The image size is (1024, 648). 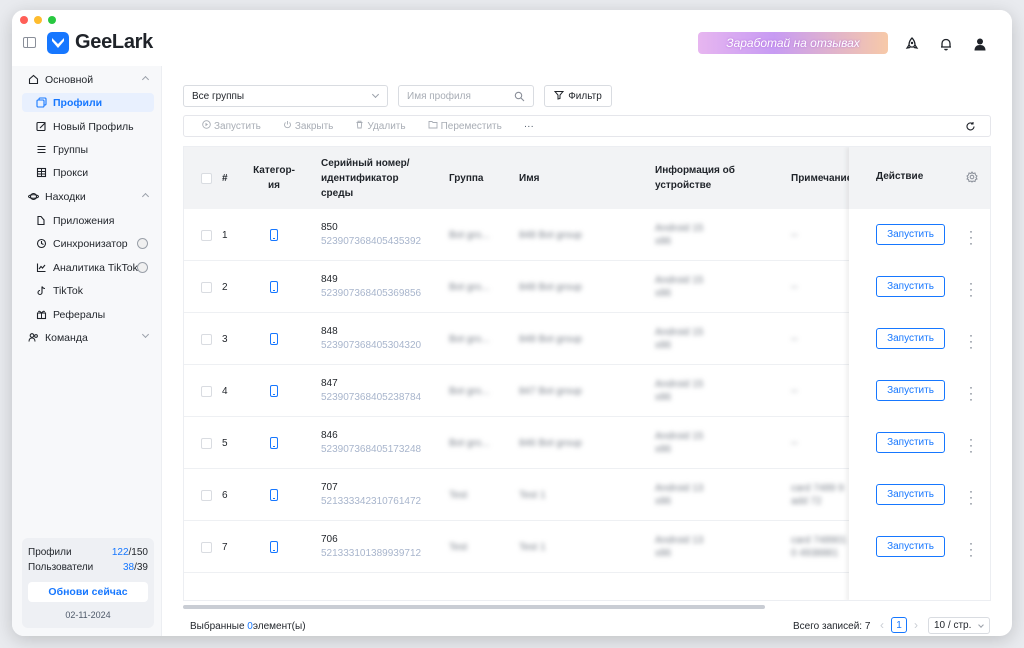 What do you see at coordinates (88, 552) in the screenshot?
I see `profiles-usage: Профили 122/150` at bounding box center [88, 552].